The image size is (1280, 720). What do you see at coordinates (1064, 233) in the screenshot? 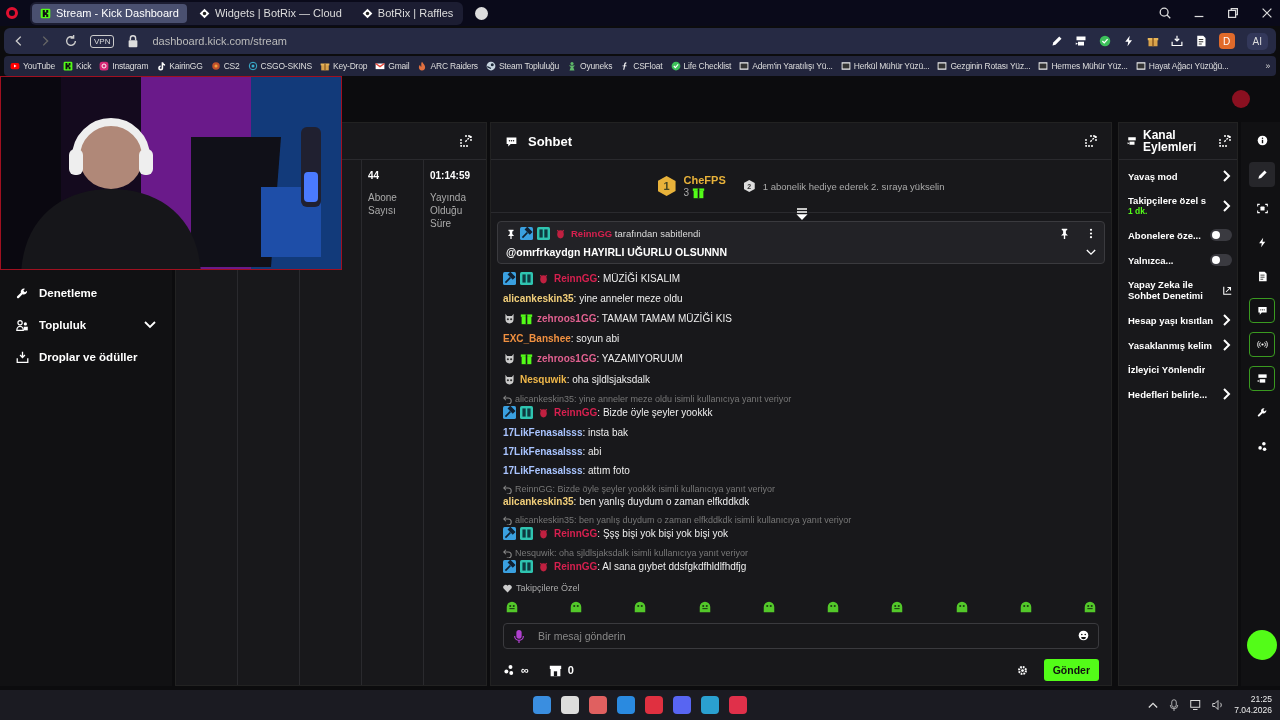
I see `pin-icon` at bounding box center [1064, 233].